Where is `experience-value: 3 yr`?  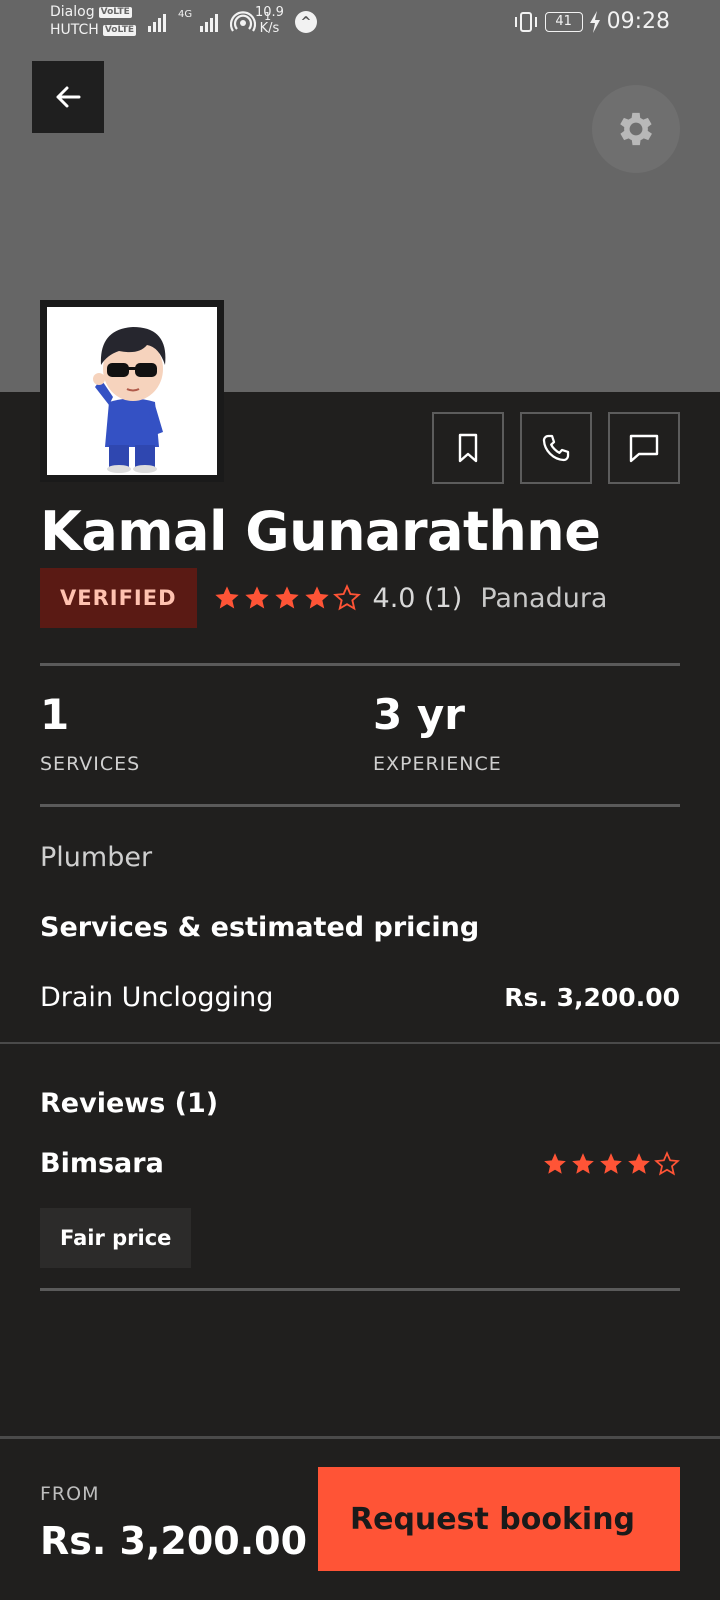 experience-value: 3 yr is located at coordinates (419, 714).